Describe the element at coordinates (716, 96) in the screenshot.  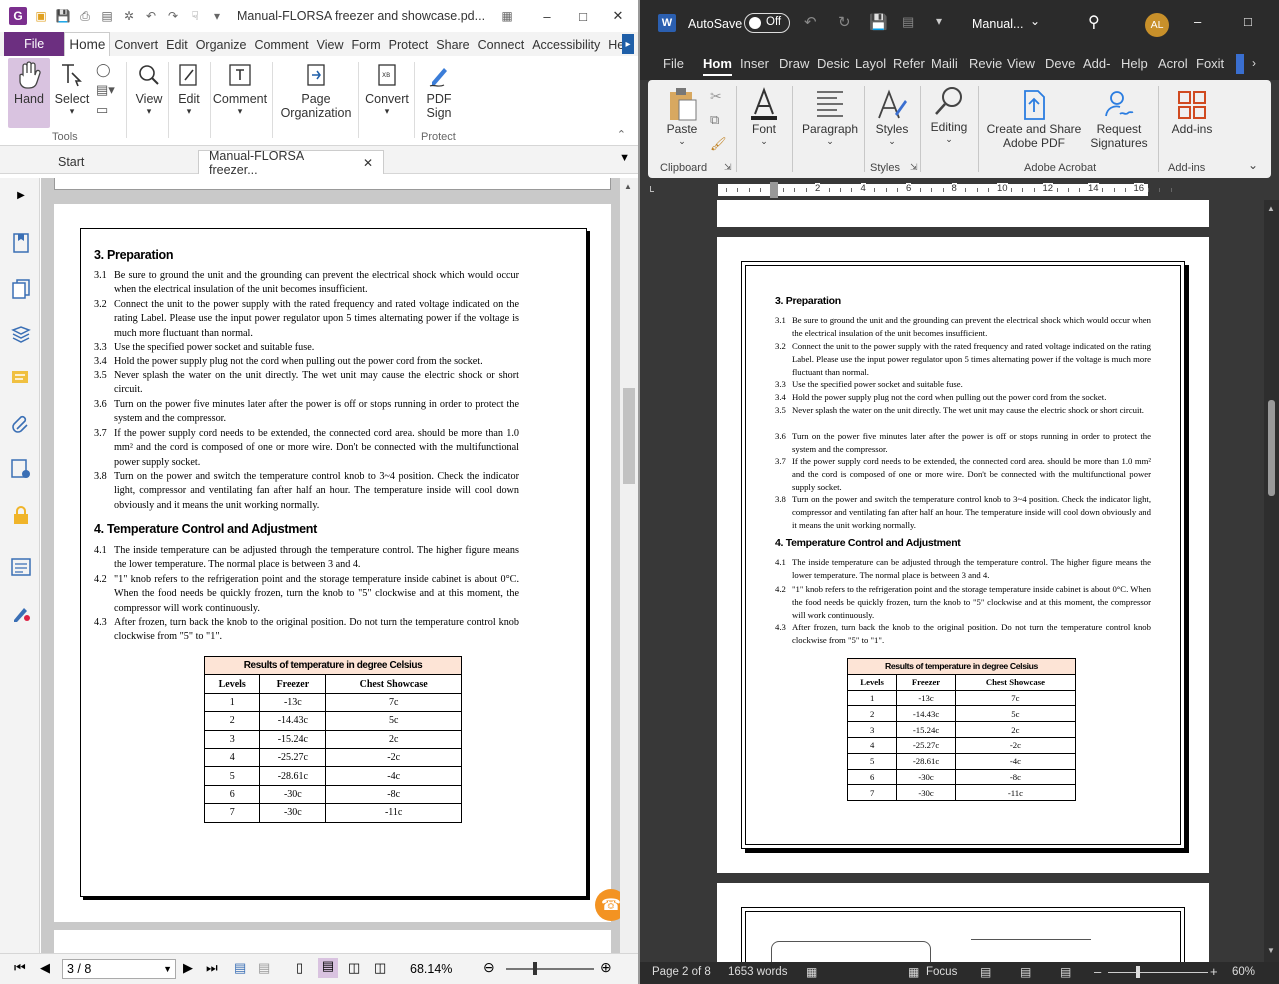
I see `cut-icon: ✂` at that location.